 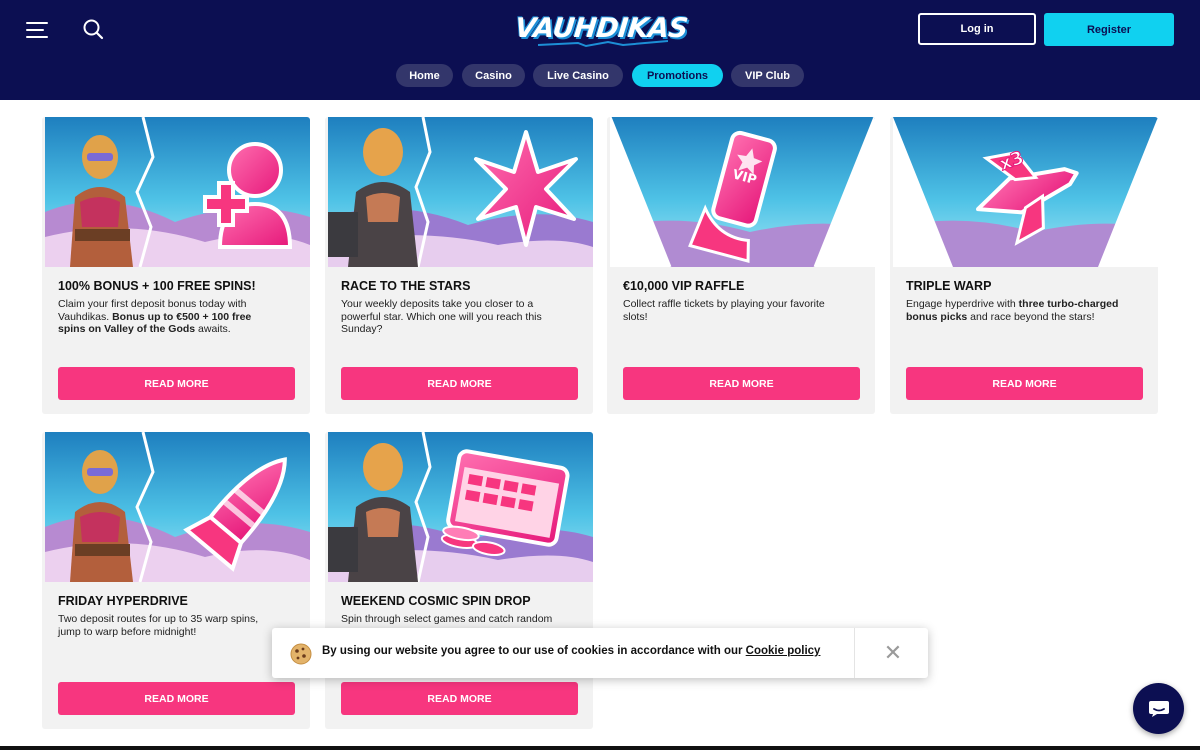 I want to click on cookie-icon, so click(x=301, y=654).